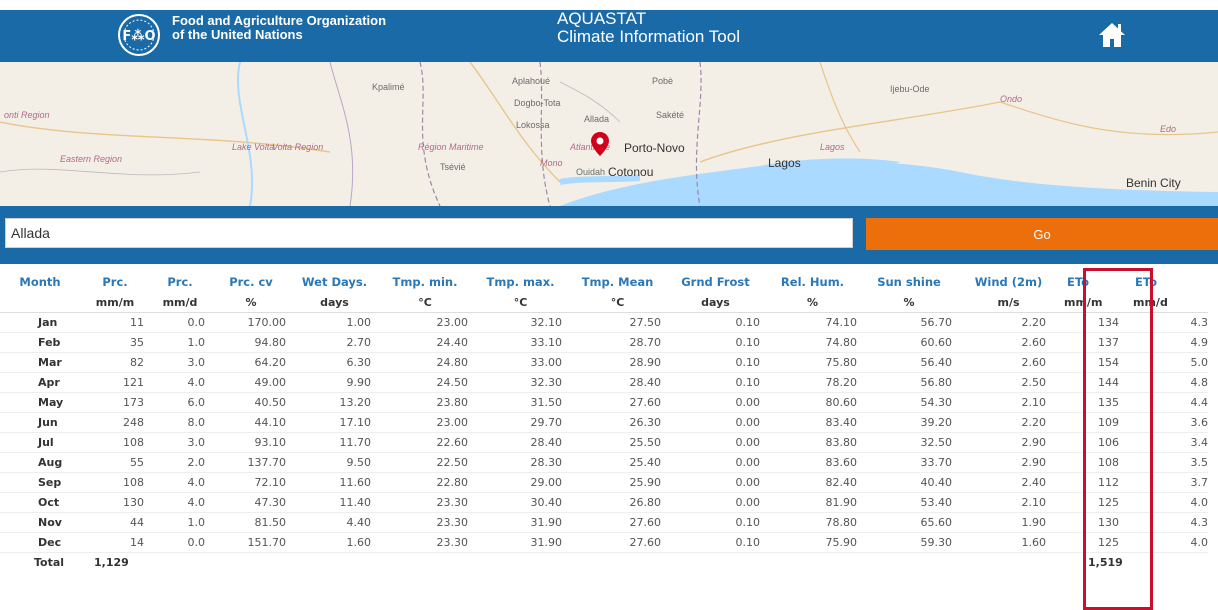 The width and height of the screenshot is (1218, 610). Describe the element at coordinates (1008, 281) in the screenshot. I see `column-header: Wind (2m)` at that location.